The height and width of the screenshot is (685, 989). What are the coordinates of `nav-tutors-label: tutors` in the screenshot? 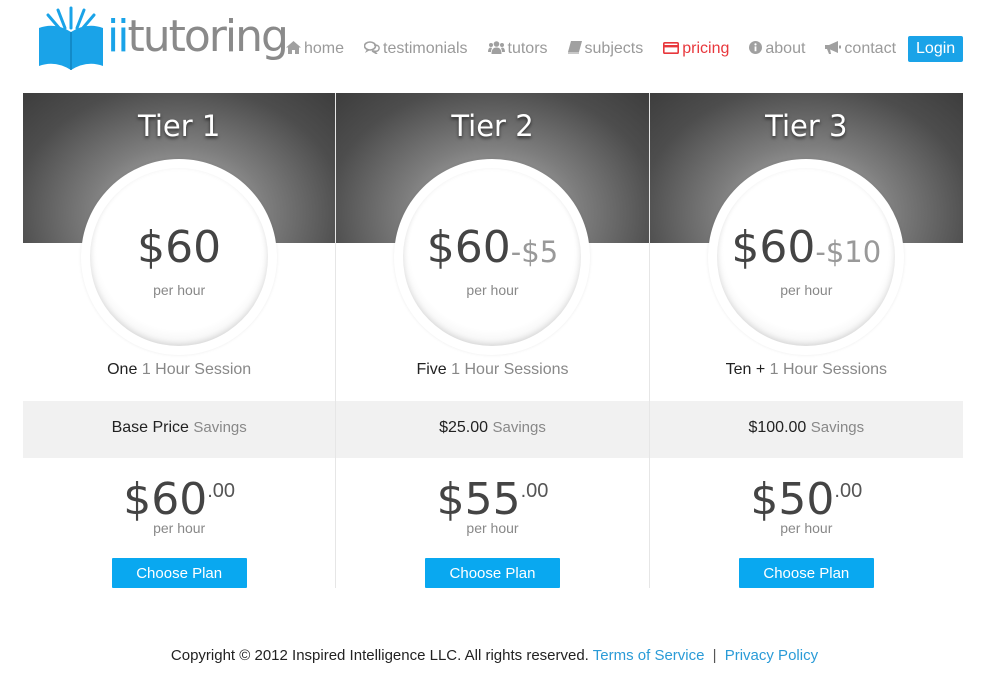 It's located at (527, 48).